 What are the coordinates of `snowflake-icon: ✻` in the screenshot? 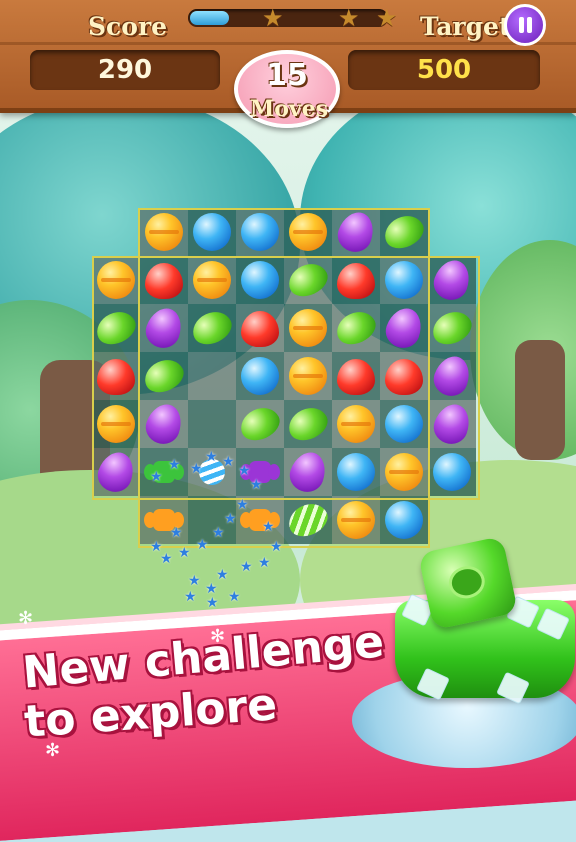 It's located at (26, 618).